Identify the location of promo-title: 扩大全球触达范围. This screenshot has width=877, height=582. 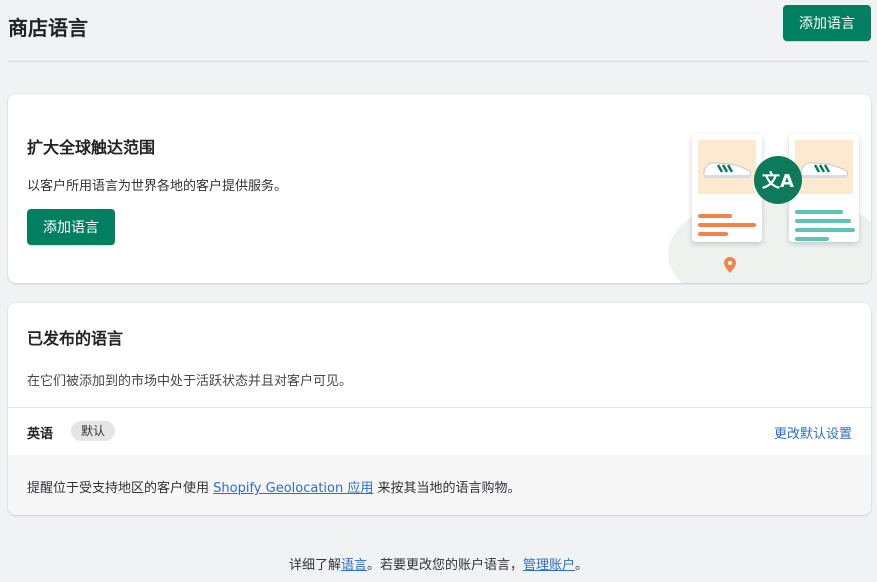
(91, 147).